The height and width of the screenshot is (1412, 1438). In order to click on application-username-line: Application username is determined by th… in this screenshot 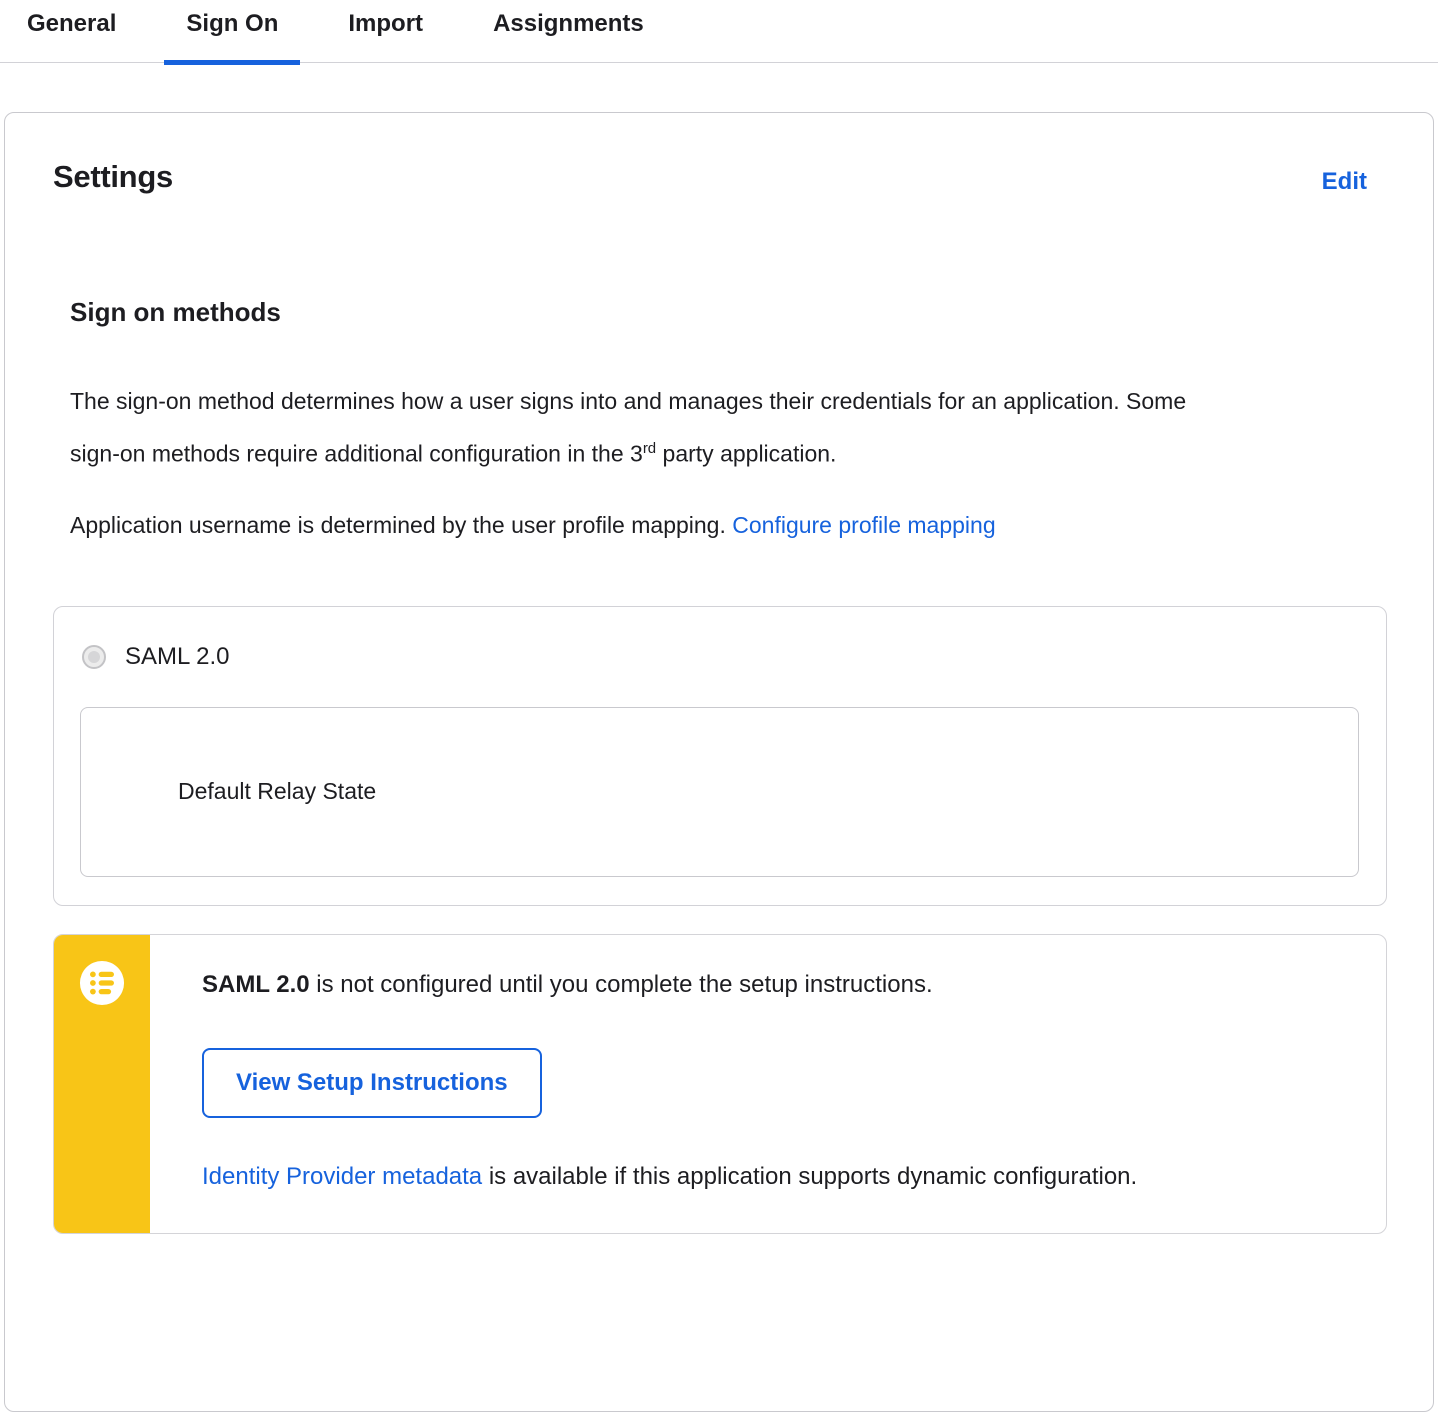, I will do `click(730, 525)`.